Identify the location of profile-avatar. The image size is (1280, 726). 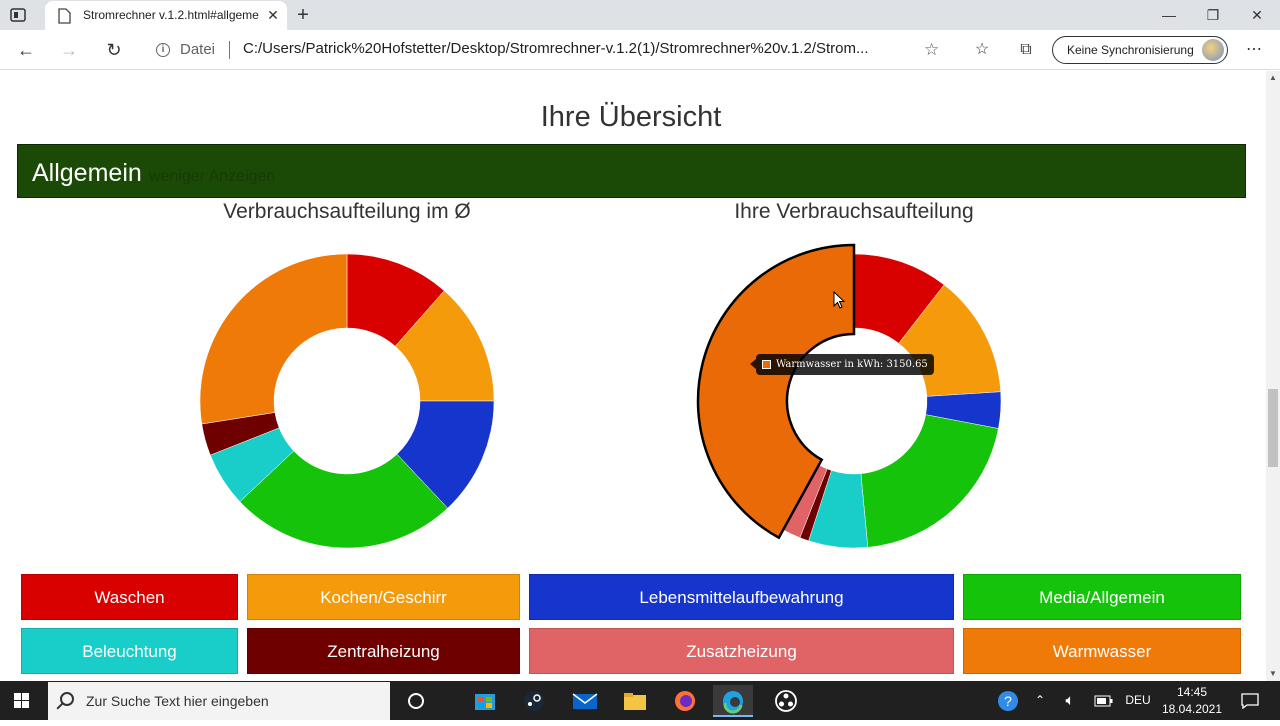
(1213, 50).